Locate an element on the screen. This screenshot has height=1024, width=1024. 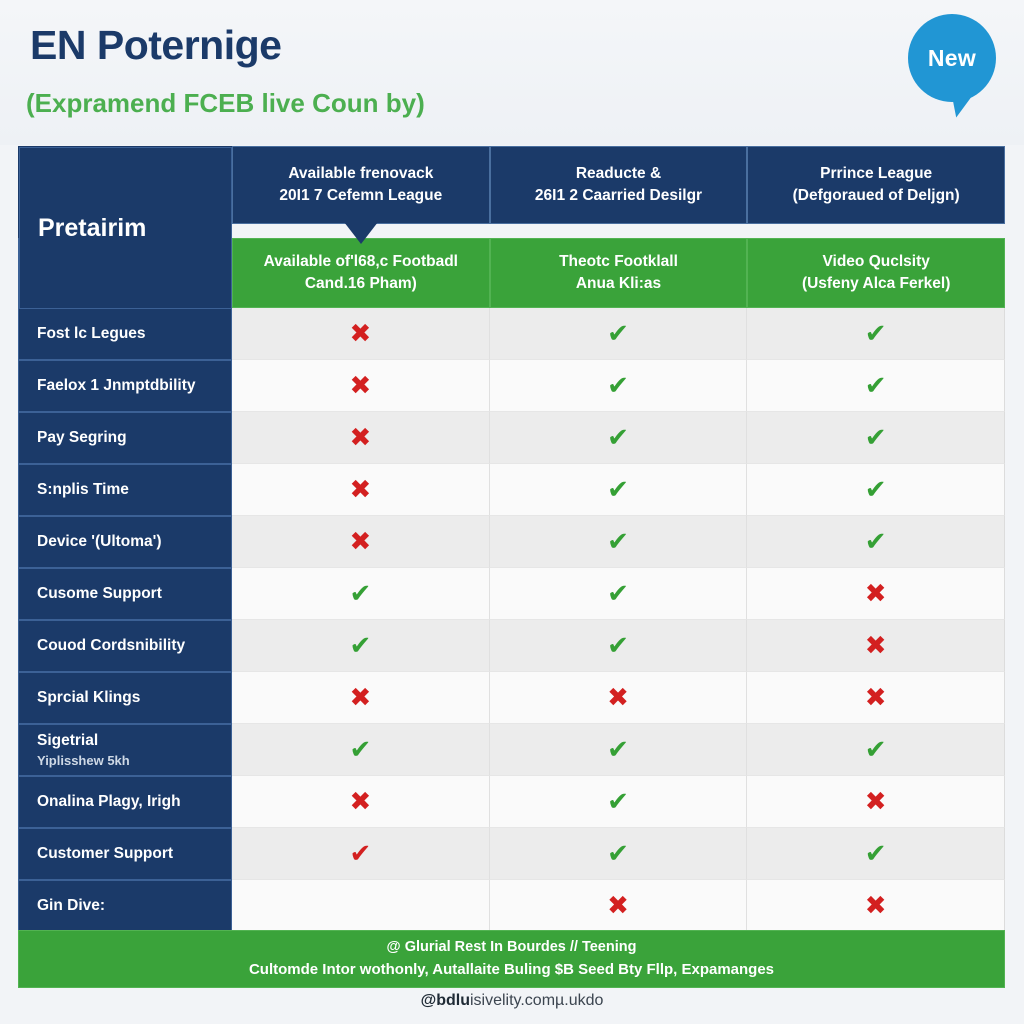
table-row: Faelox 1 Jnmptdbility ✖ ✔ ✔ is located at coordinates (512, 386).